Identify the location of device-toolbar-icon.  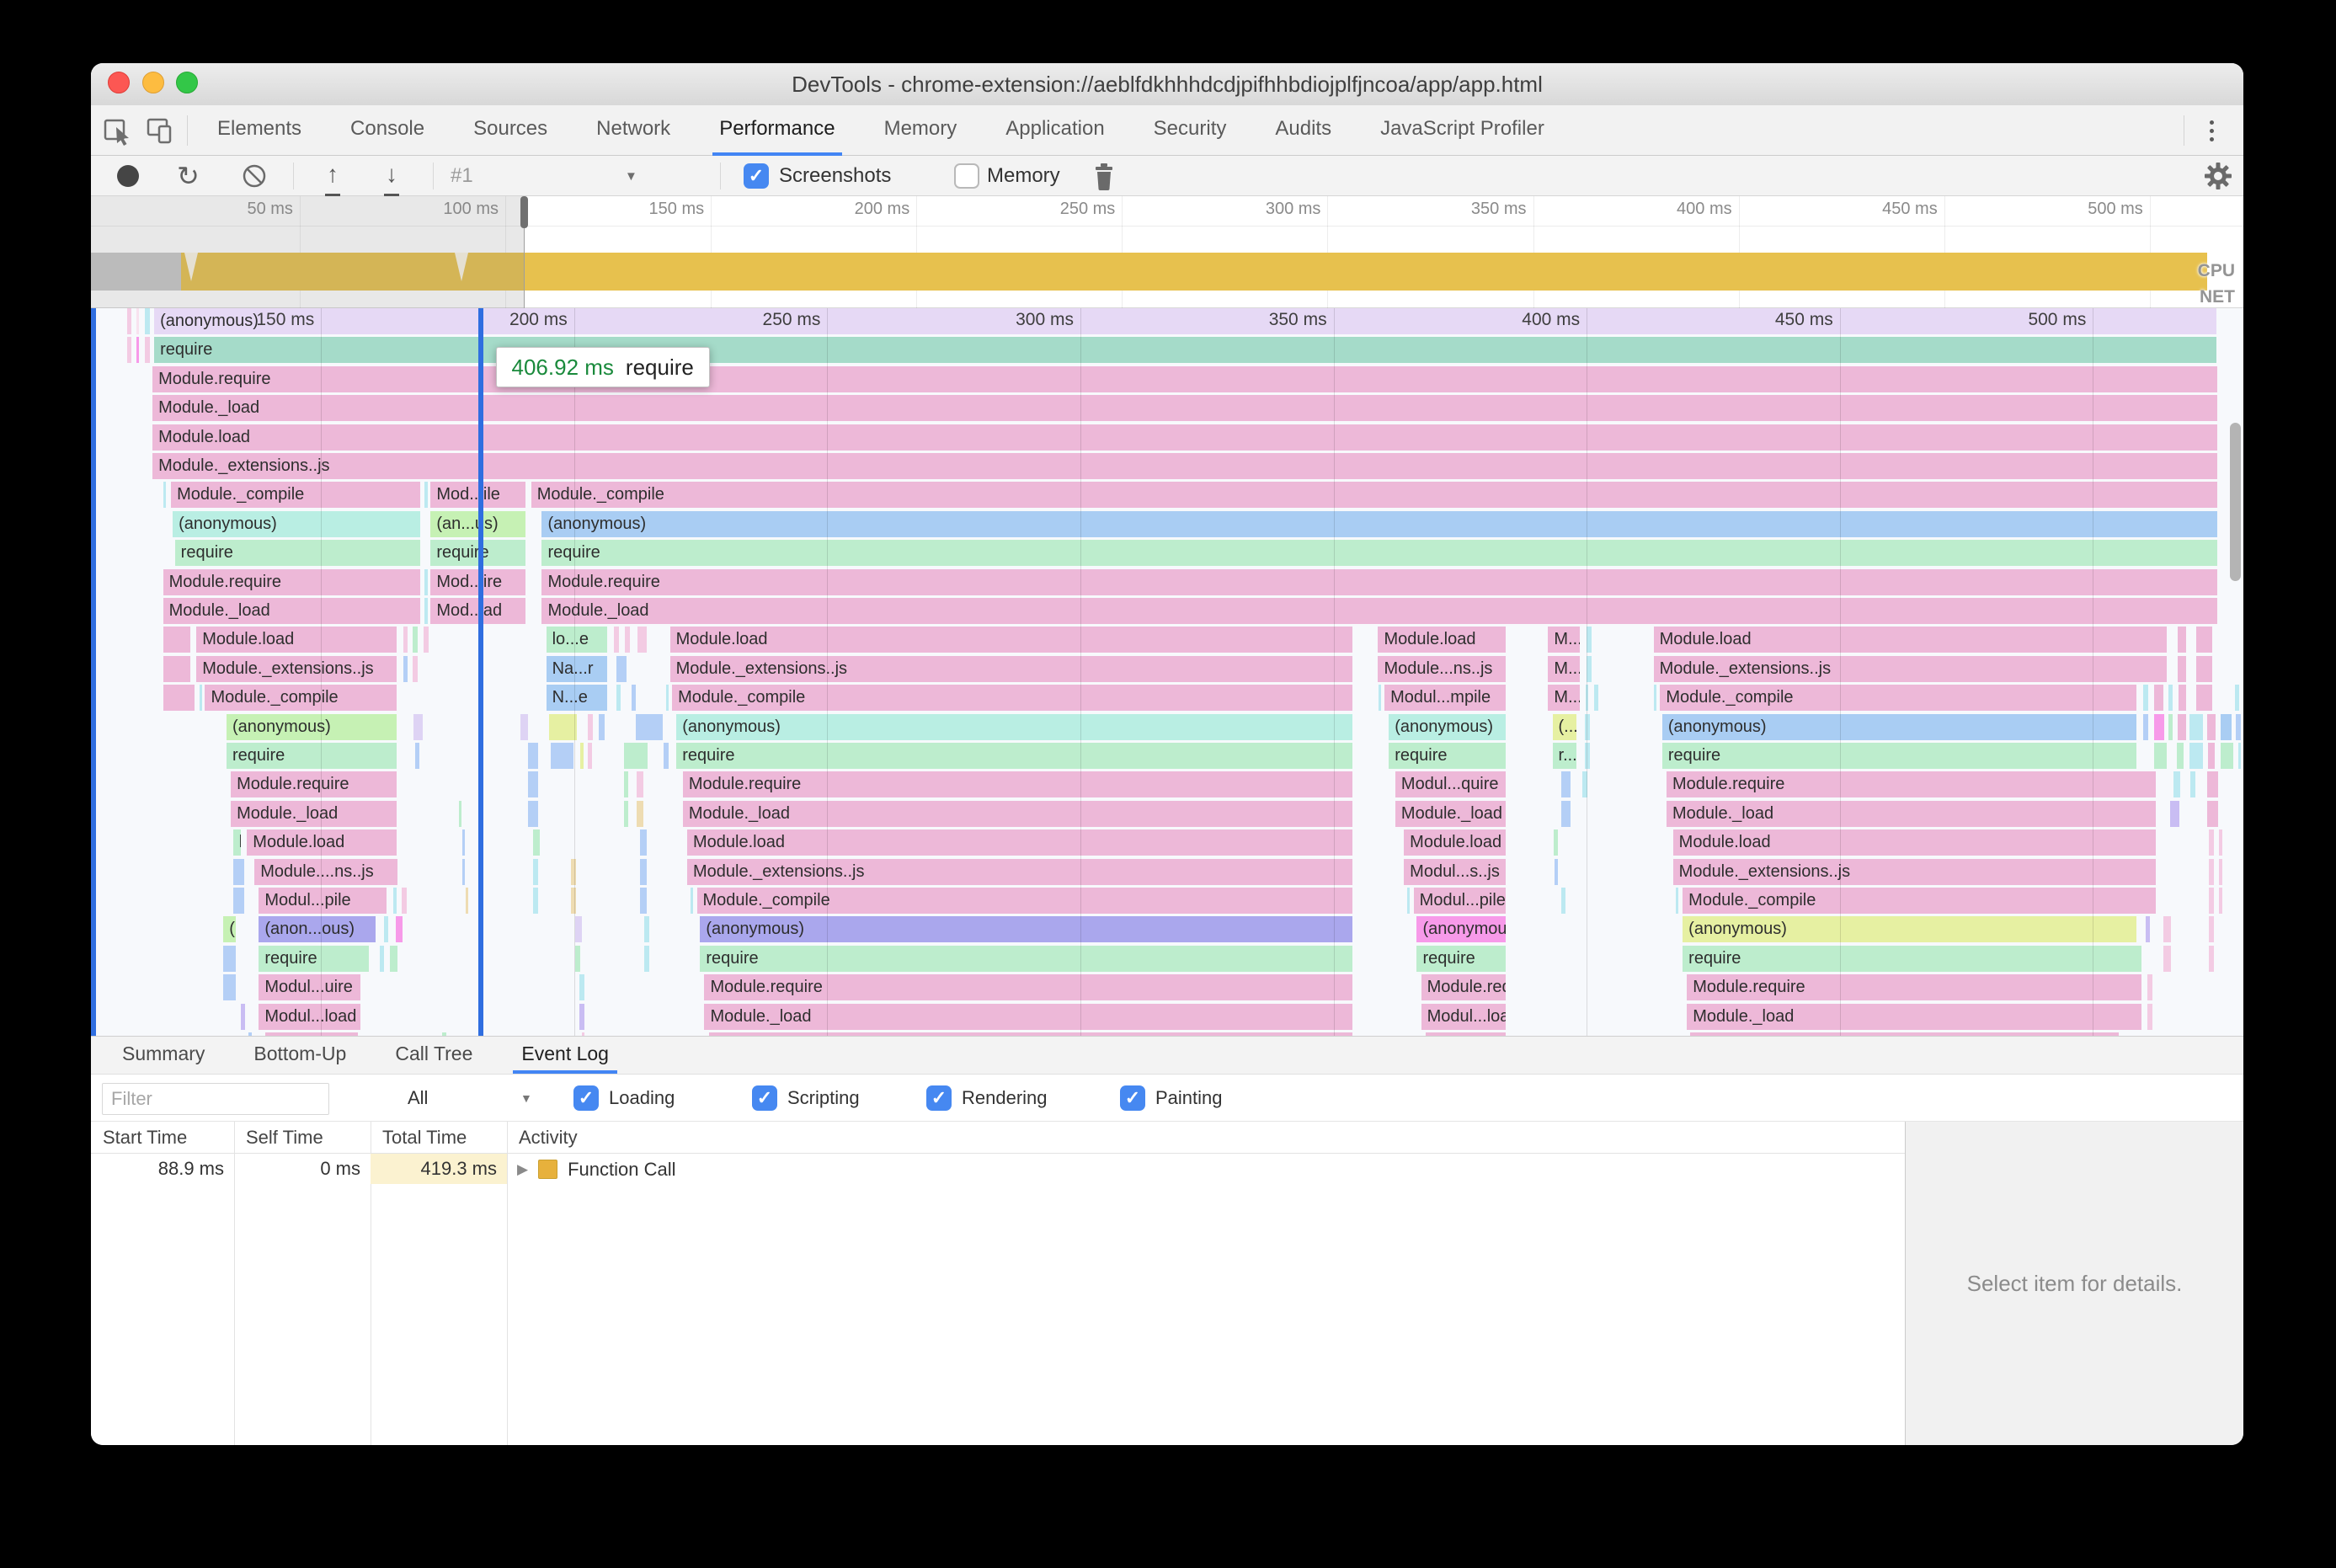
(160, 130).